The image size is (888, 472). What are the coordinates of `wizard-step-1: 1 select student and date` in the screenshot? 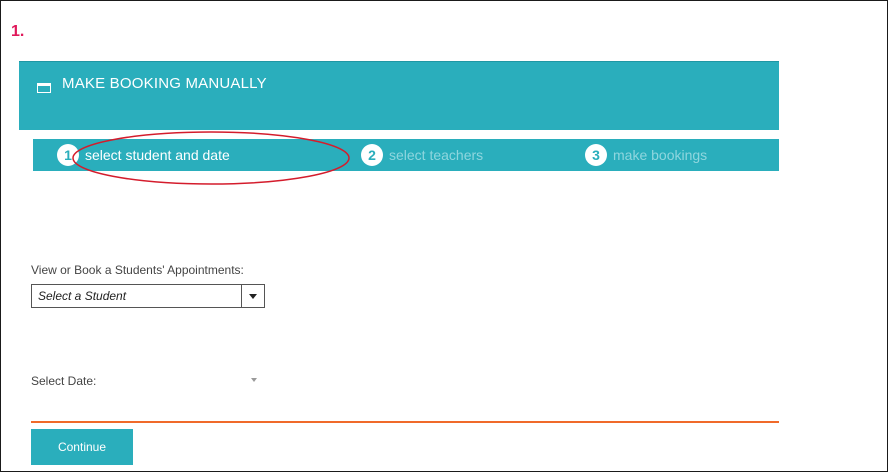 It's located at (143, 155).